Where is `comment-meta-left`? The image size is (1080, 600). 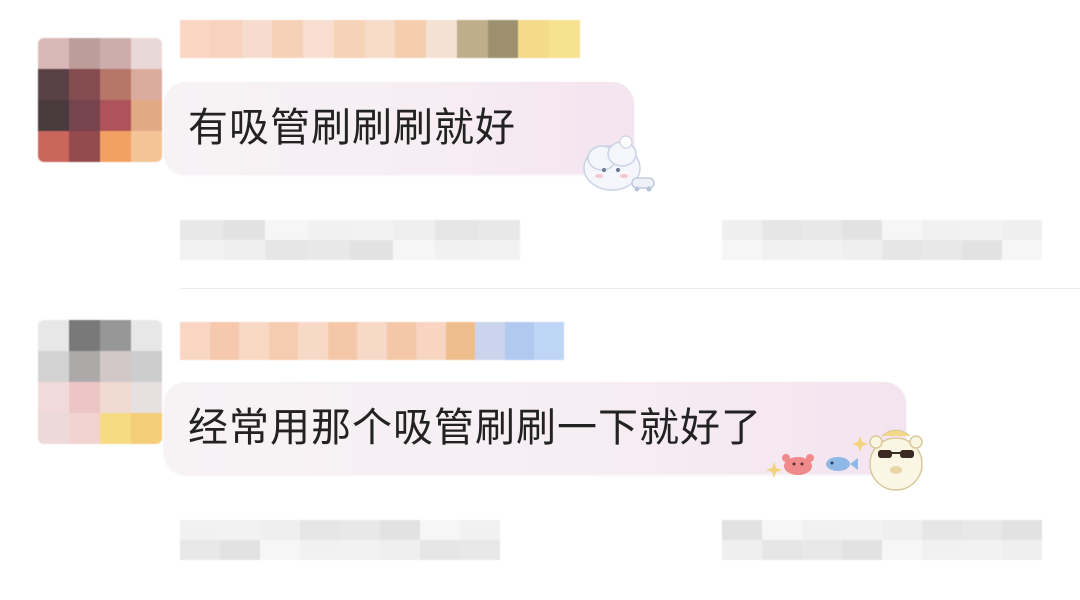
comment-meta-left is located at coordinates (340, 540).